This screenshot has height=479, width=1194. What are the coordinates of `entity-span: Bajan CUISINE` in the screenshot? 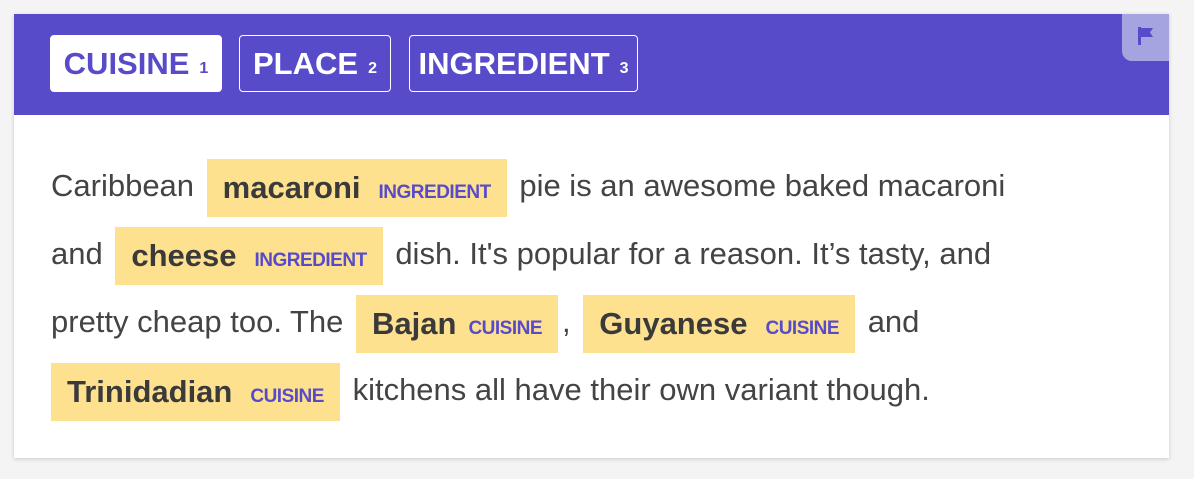 It's located at (457, 323).